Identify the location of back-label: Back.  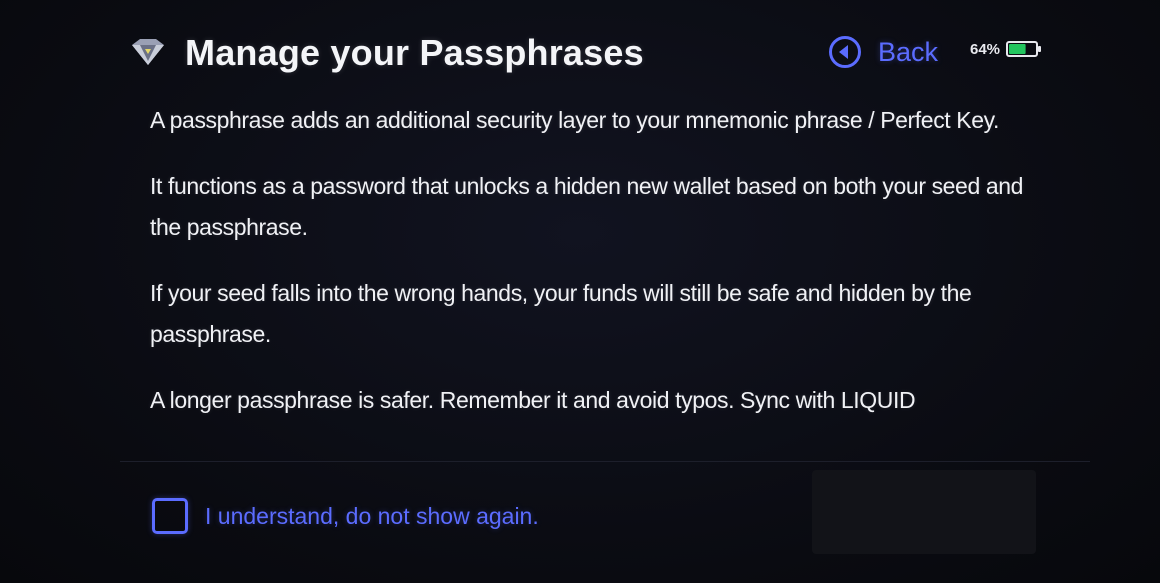
(908, 51).